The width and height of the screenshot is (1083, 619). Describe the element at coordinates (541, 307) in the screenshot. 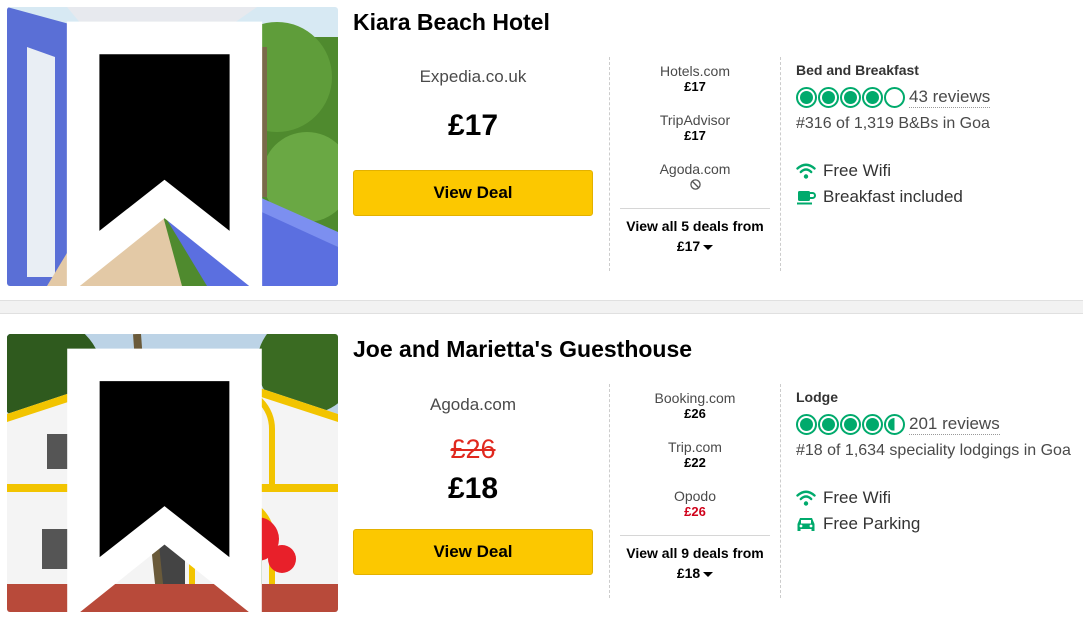

I see `card-separator` at that location.